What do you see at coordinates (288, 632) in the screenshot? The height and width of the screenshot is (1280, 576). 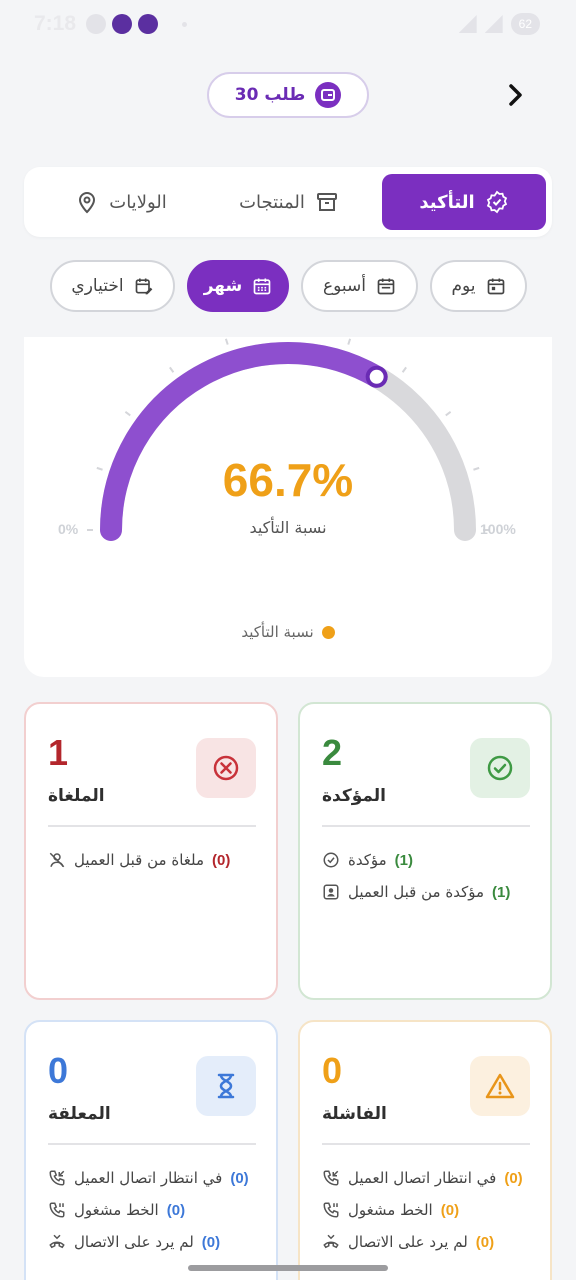 I see `gauge-legend: نسبة التأكيد` at bounding box center [288, 632].